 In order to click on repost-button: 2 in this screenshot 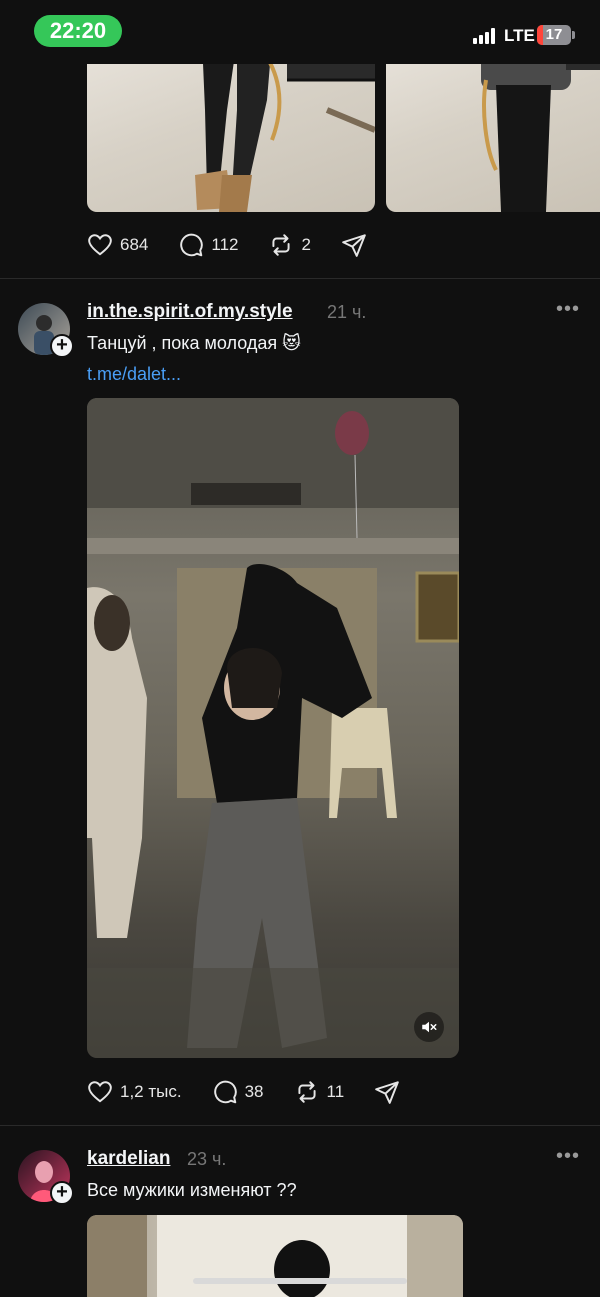, I will do `click(289, 245)`.